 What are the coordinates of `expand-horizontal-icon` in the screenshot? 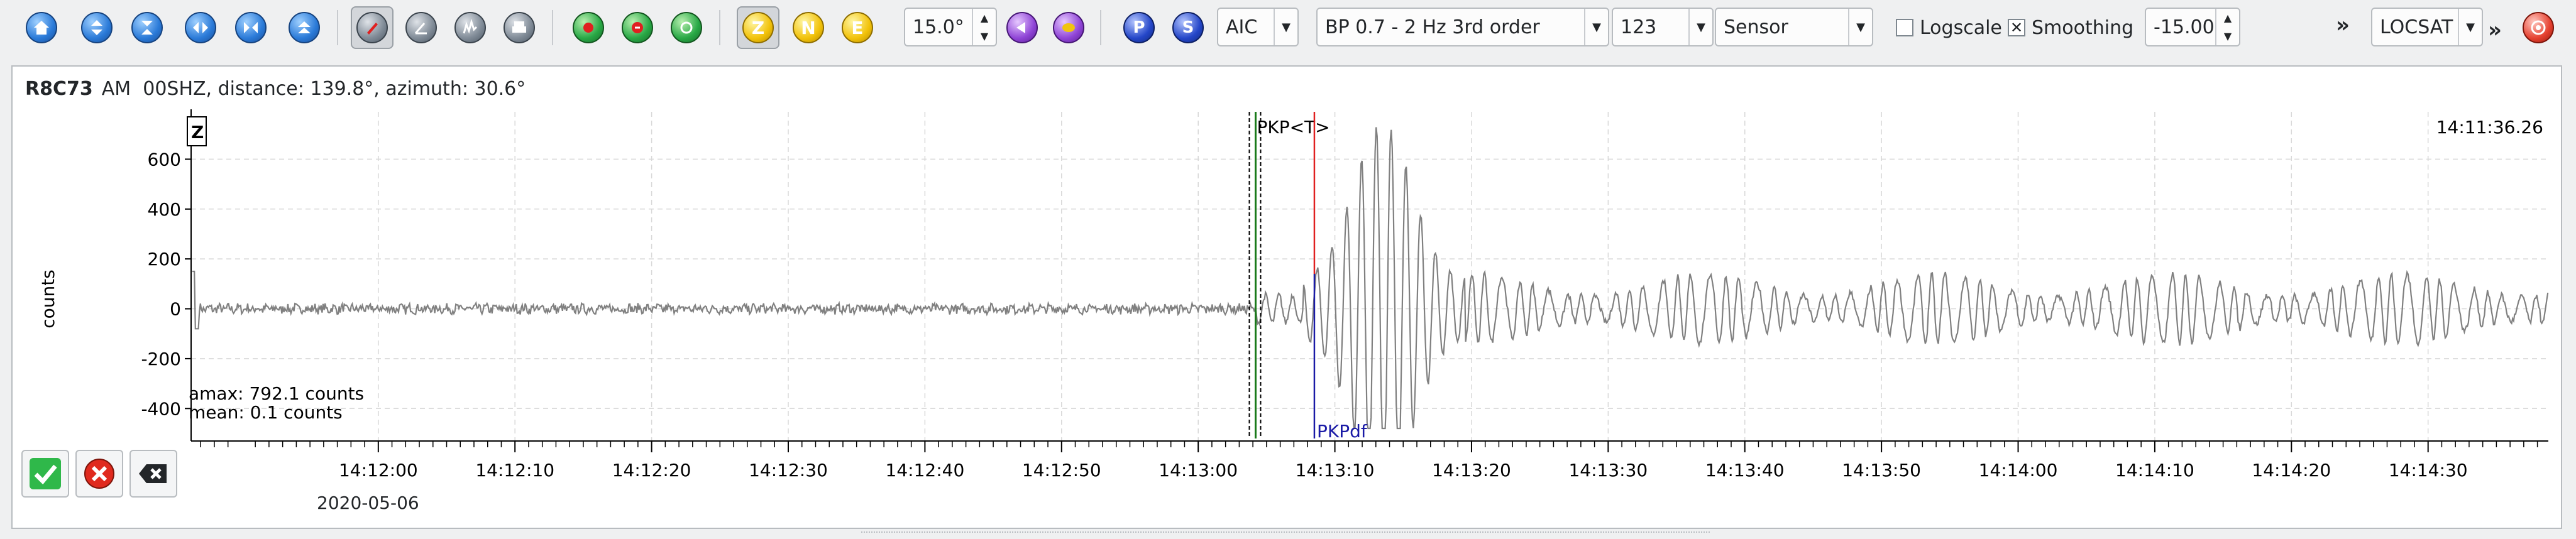 It's located at (201, 27).